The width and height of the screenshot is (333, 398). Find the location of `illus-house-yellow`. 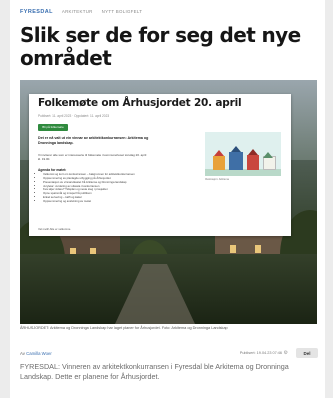

illus-house-yellow is located at coordinates (219, 163).